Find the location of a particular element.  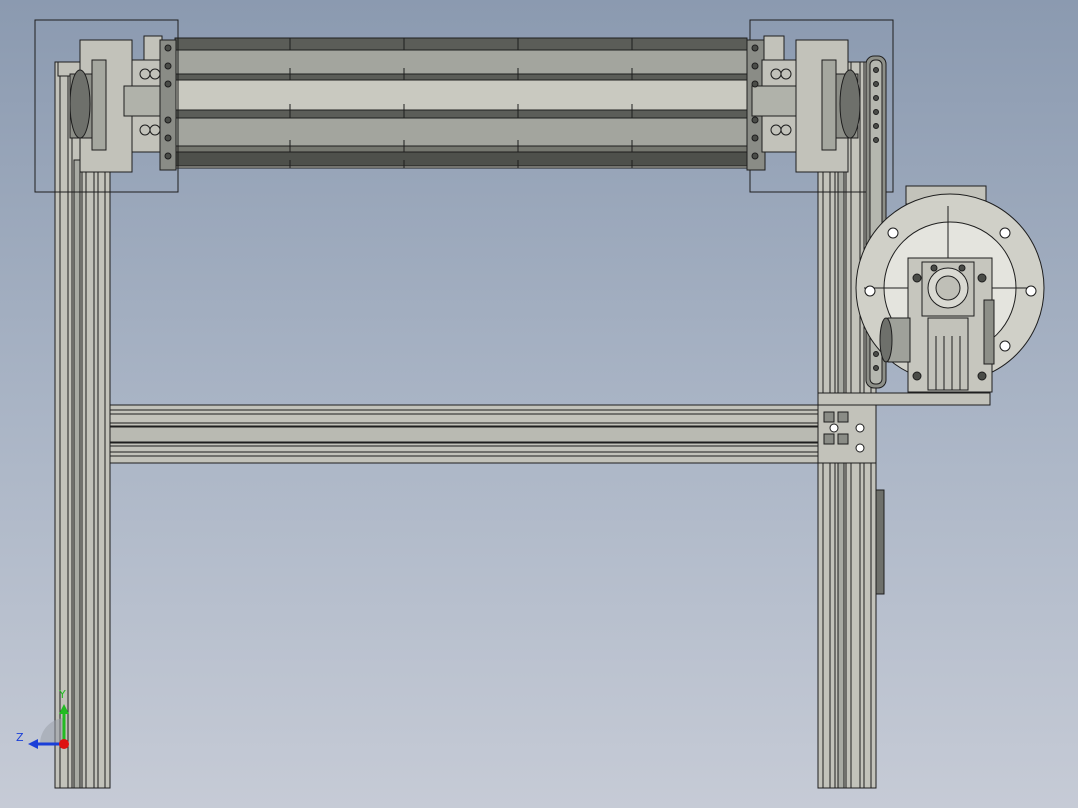

corner-bracket is located at coordinates (904, 428).